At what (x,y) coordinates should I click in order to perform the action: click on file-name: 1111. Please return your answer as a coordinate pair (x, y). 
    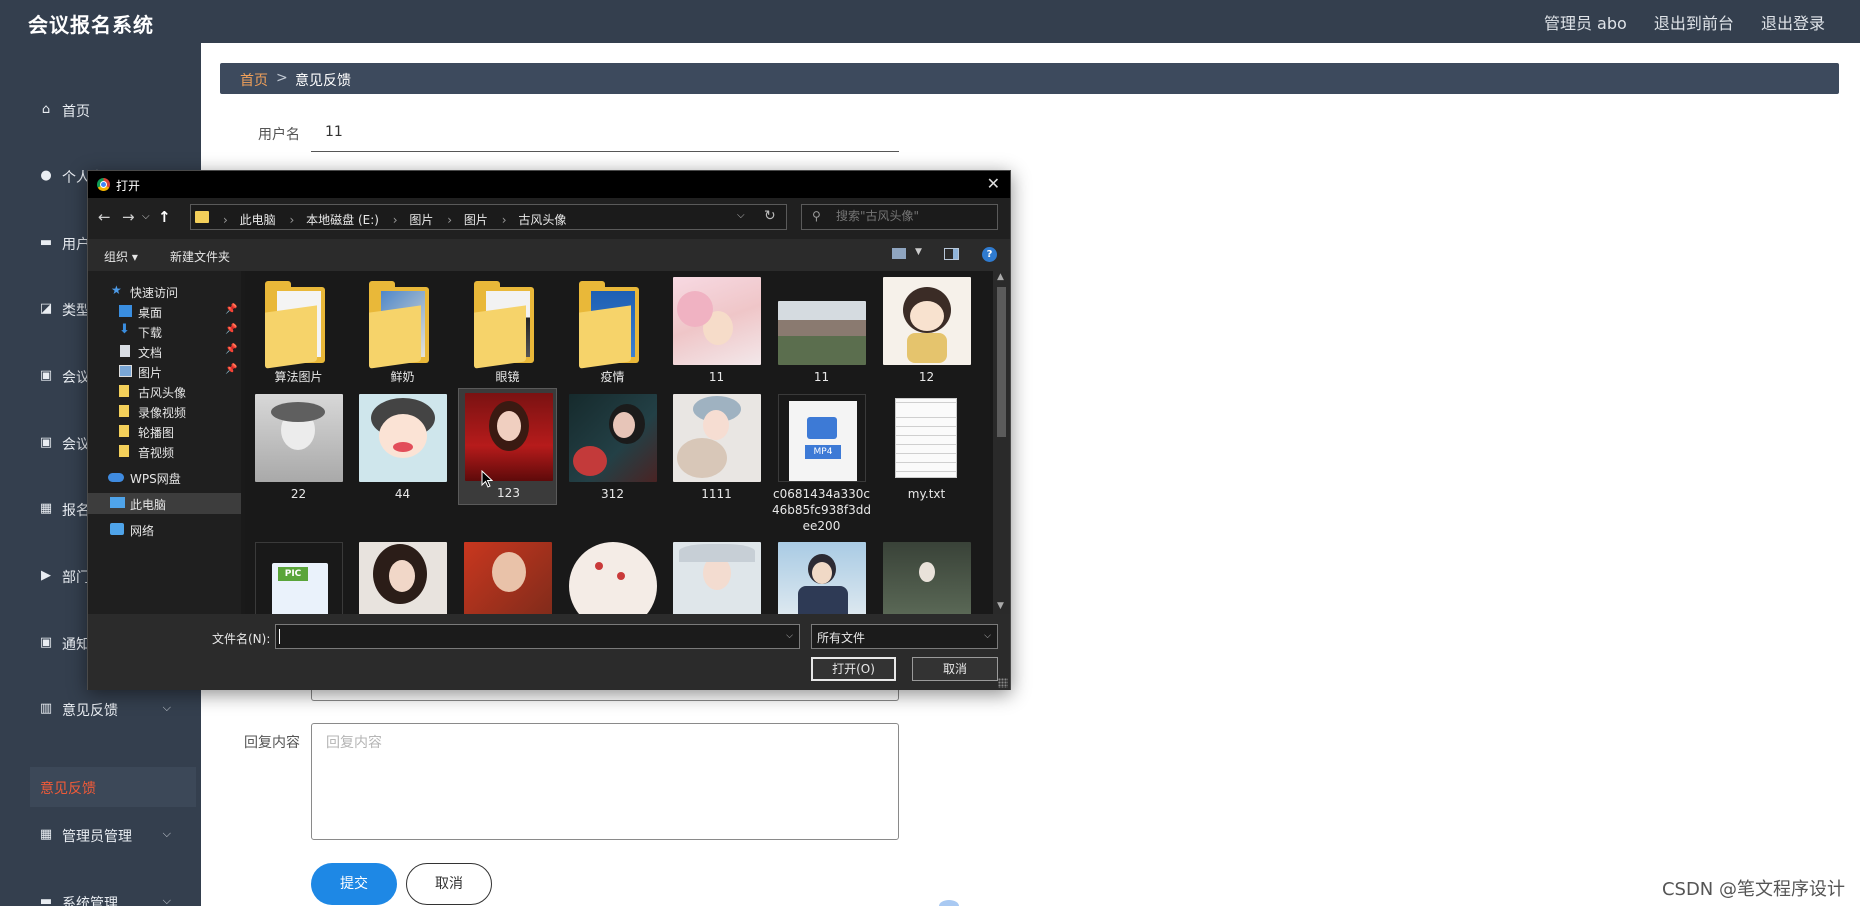
    Looking at the image, I should click on (716, 494).